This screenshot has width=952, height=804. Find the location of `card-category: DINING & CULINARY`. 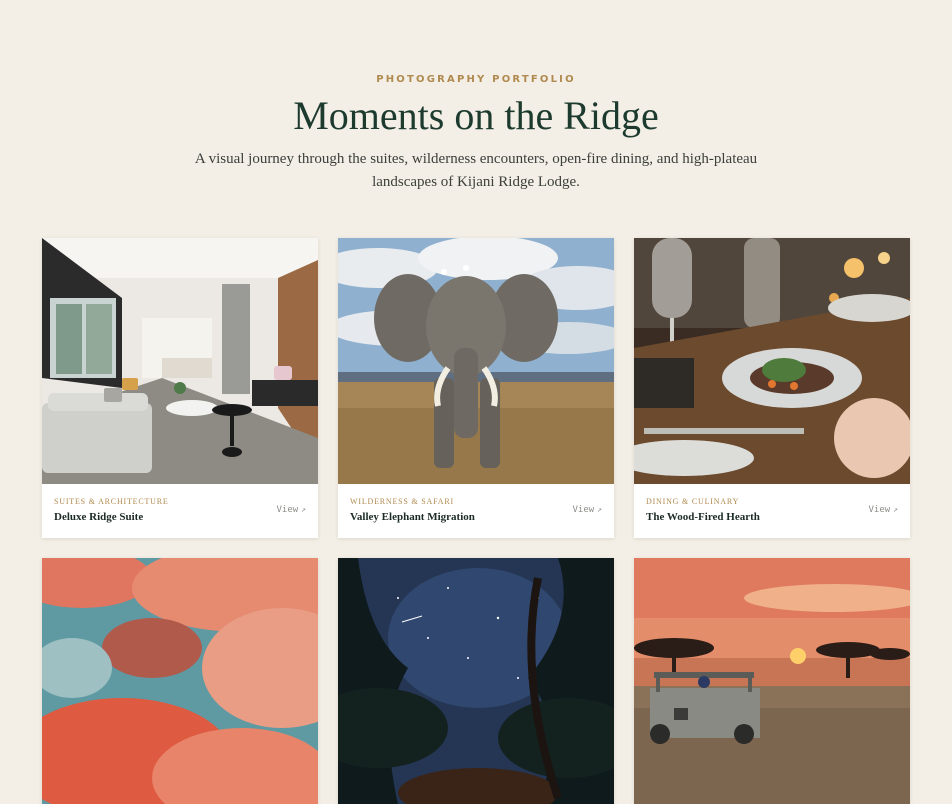

card-category: DINING & CULINARY is located at coordinates (693, 501).